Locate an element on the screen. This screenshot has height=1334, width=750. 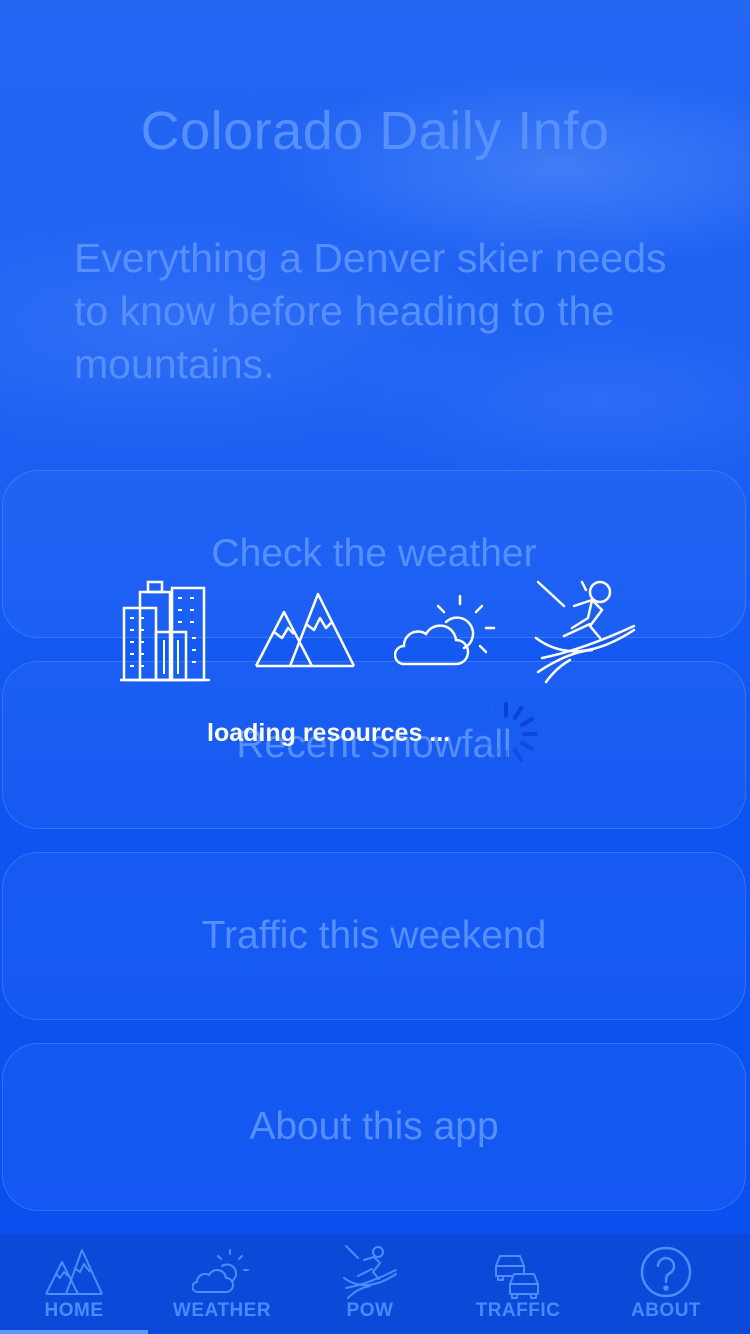
tab-label: WEATHER is located at coordinates (222, 1310).